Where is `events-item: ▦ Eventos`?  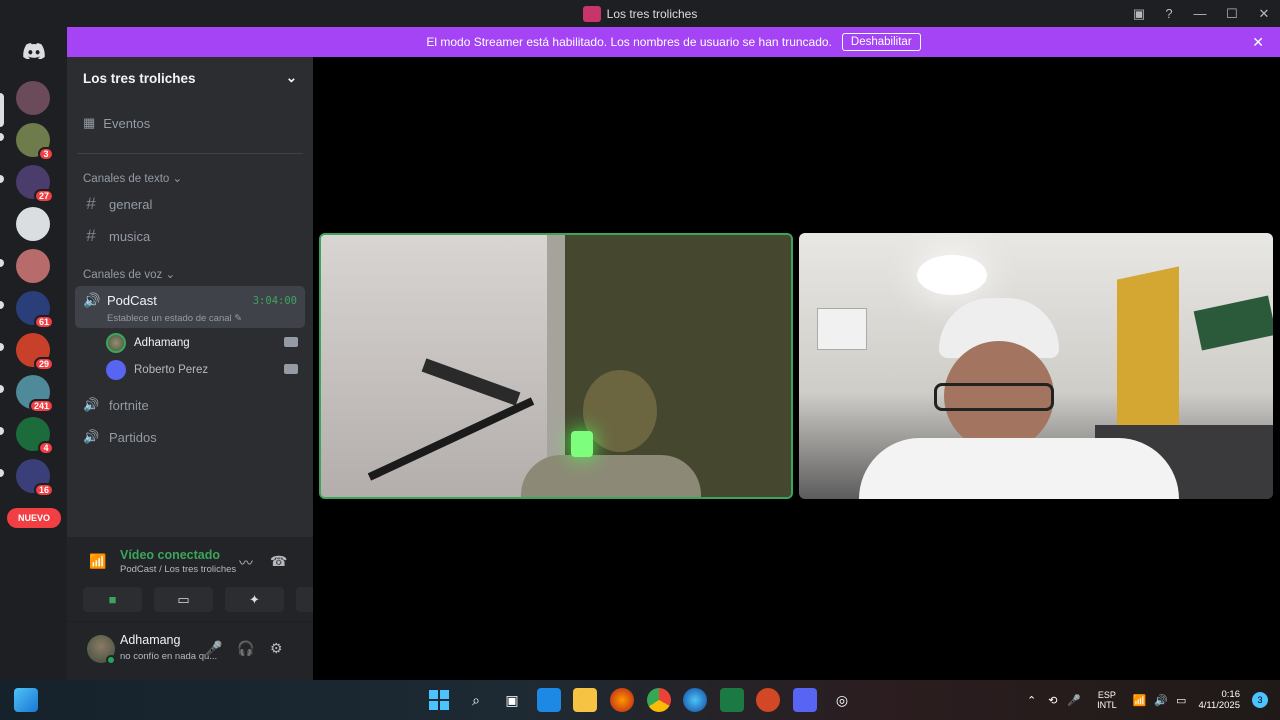
events-item: ▦ Eventos is located at coordinates (116, 123).